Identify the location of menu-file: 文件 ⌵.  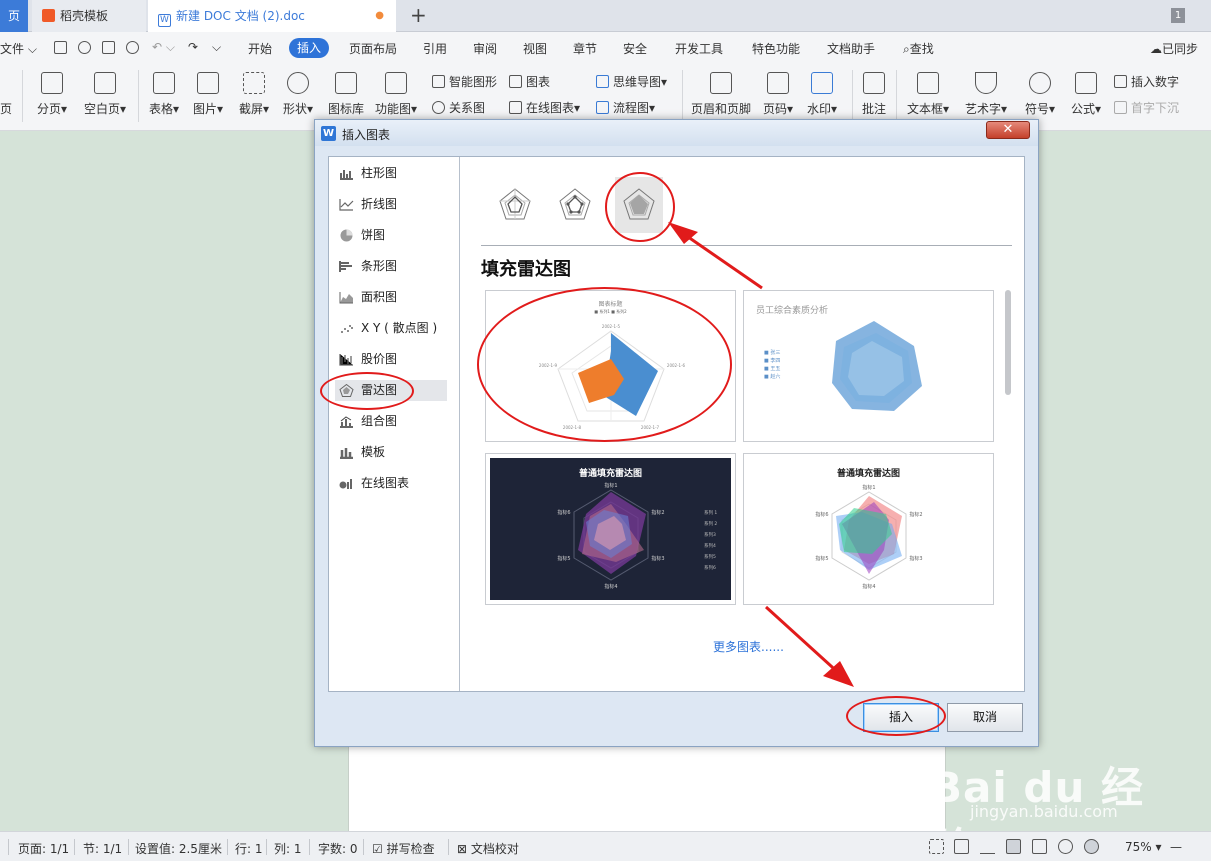
(18, 48).